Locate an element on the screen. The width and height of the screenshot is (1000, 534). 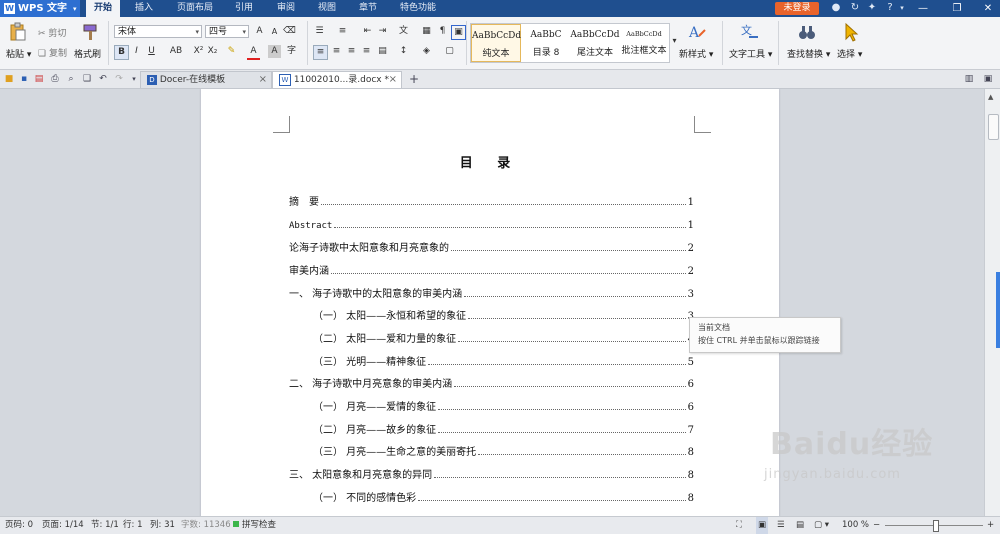
underline-button: U is located at coordinates (151, 51).